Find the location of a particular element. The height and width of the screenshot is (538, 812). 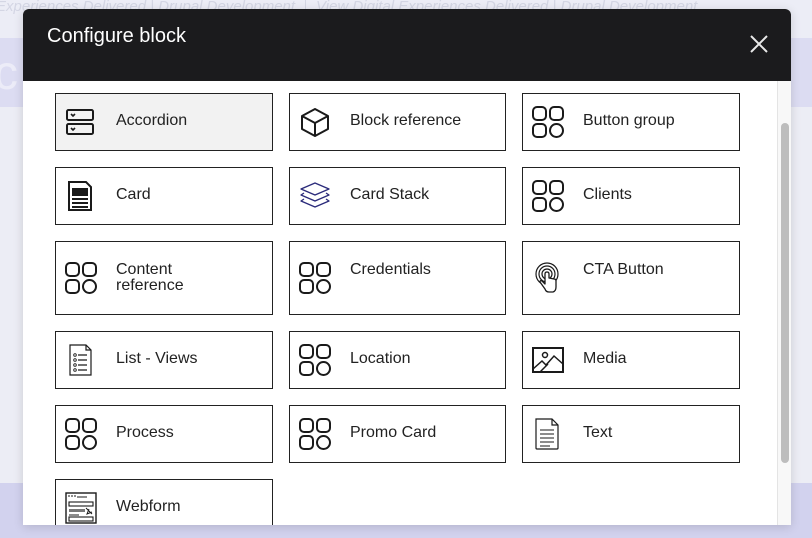

close-icon is located at coordinates (759, 44).